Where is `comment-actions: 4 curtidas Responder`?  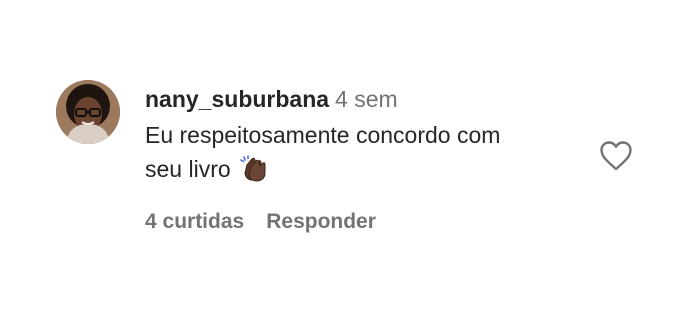
comment-actions: 4 curtidas Responder is located at coordinates (260, 222).